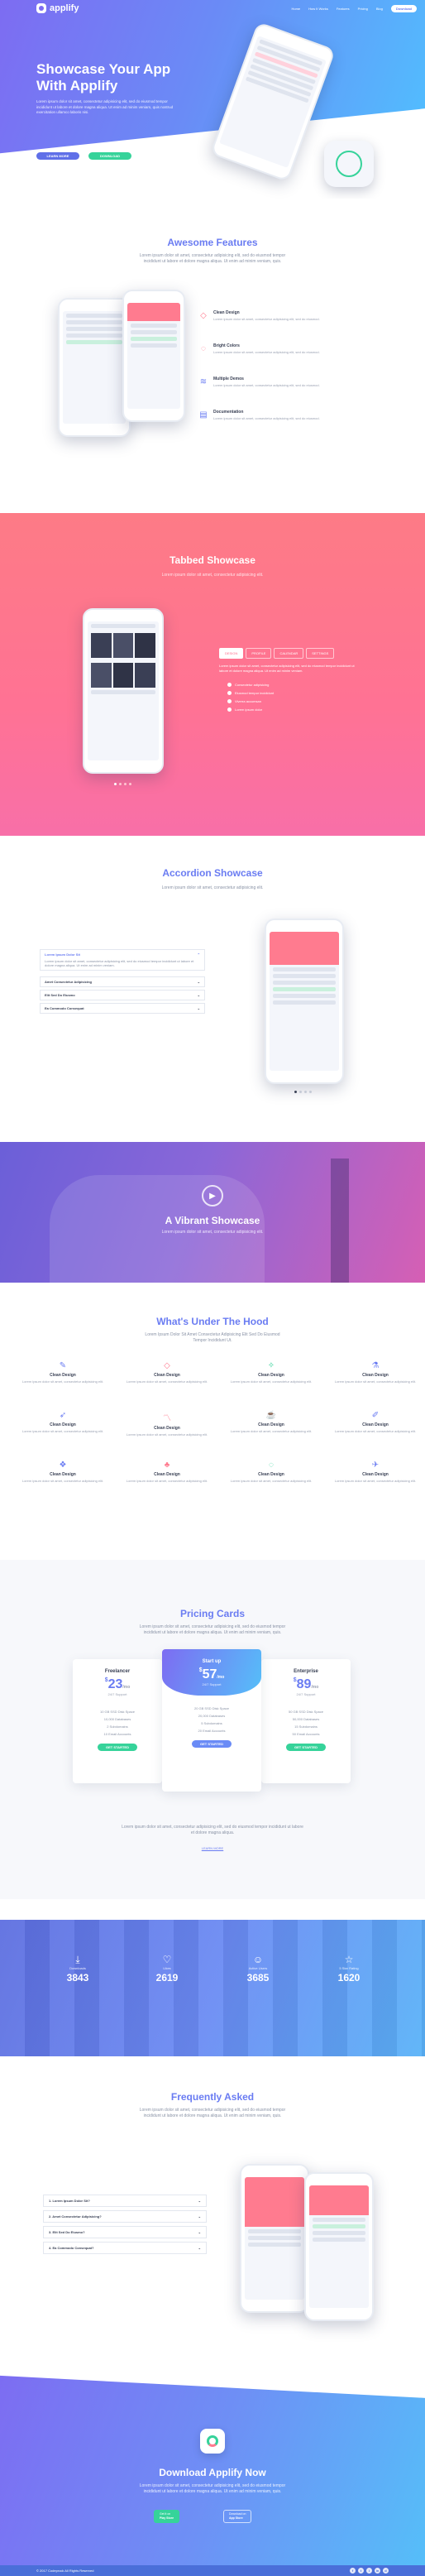  What do you see at coordinates (167, 1466) in the screenshot?
I see `tree-icon: ♣` at bounding box center [167, 1466].